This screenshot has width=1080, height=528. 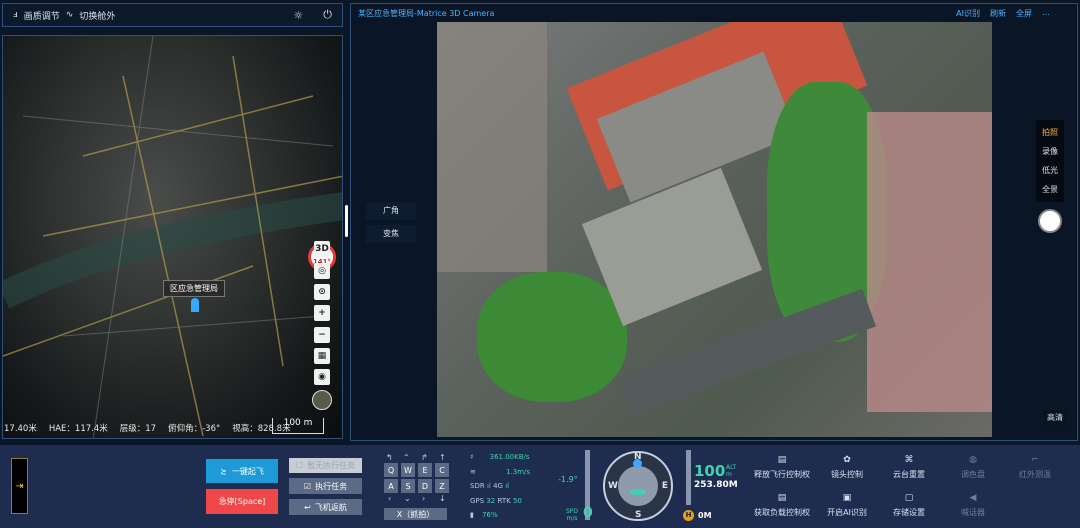 What do you see at coordinates (500, 472) in the screenshot?
I see `wind-speed: ≋ 1.3m/s` at bounding box center [500, 472].